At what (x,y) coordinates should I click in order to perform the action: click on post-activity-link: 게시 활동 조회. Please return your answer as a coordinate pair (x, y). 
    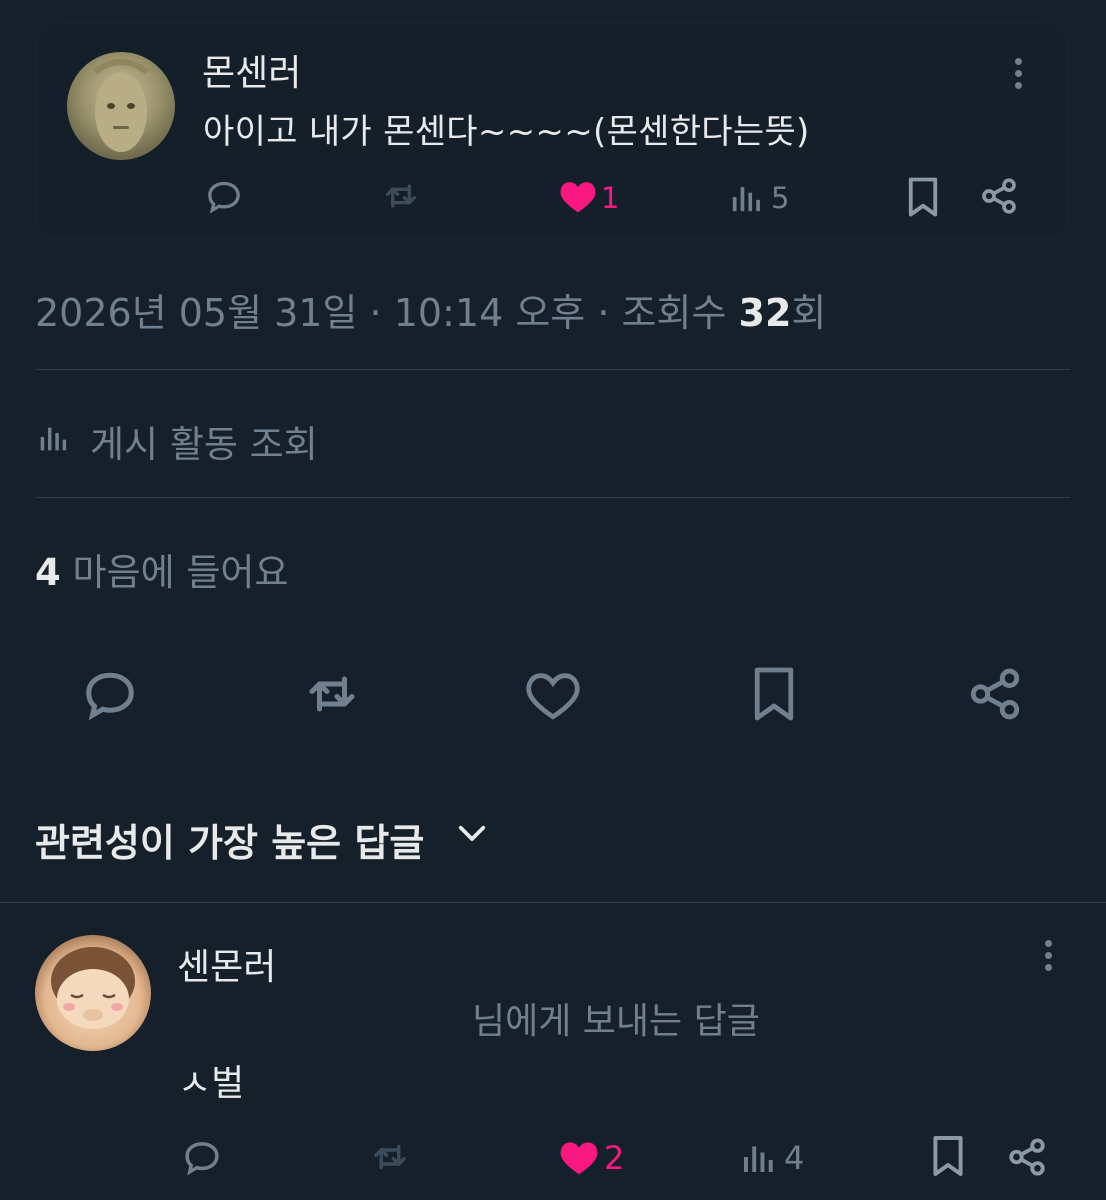
    Looking at the image, I should click on (248, 439).